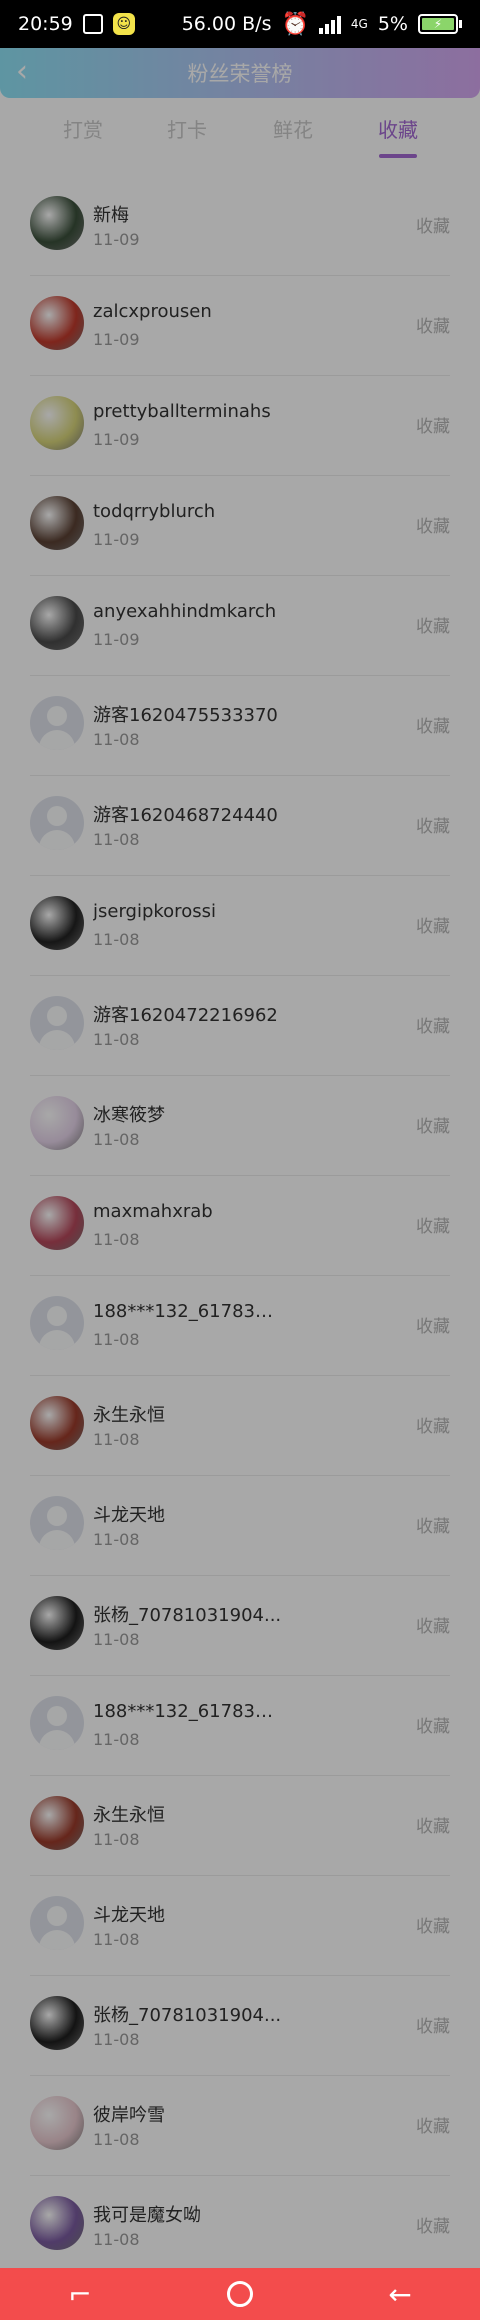 This screenshot has width=480, height=2320. Describe the element at coordinates (187, 130) in the screenshot. I see `tab-label: 打卡` at that location.